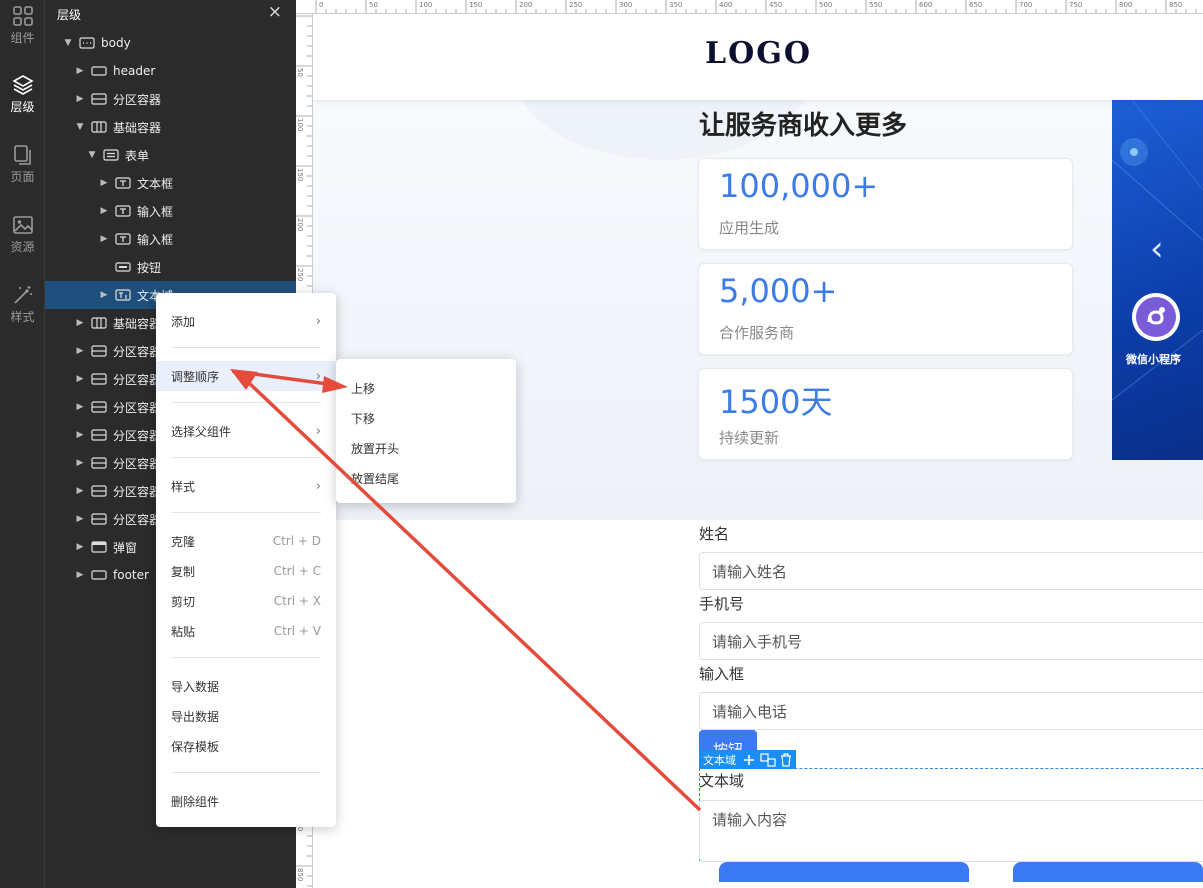  Describe the element at coordinates (22, 304) in the screenshot. I see `rail-styles: 样式` at that location.